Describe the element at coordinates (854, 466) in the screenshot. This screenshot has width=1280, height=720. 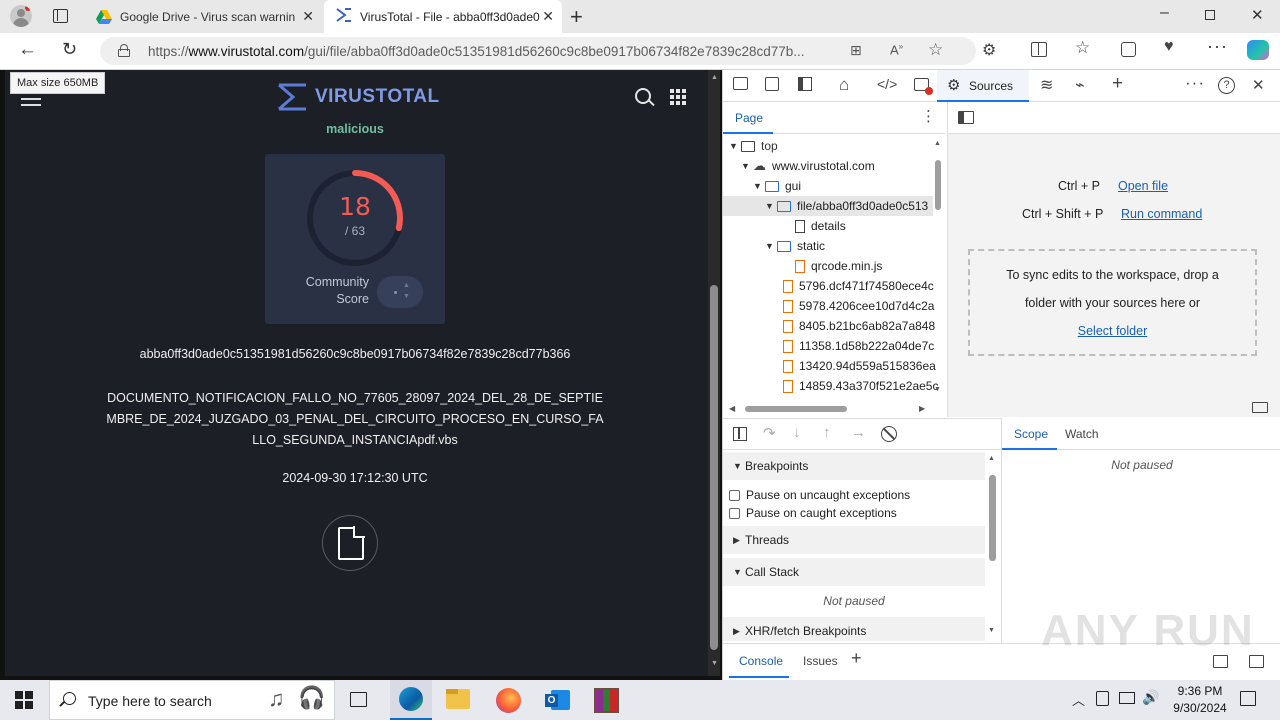
I see `section-breakpoints: ▼ Breakpoints` at that location.